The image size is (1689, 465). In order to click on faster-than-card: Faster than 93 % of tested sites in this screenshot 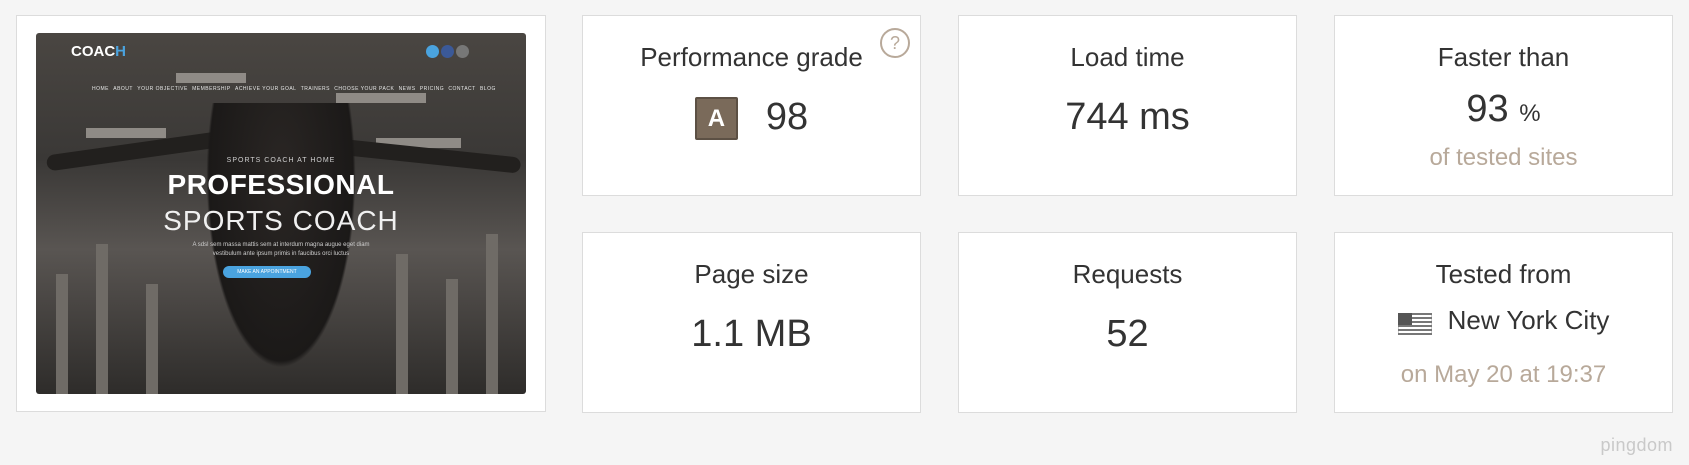, I will do `click(1503, 105)`.